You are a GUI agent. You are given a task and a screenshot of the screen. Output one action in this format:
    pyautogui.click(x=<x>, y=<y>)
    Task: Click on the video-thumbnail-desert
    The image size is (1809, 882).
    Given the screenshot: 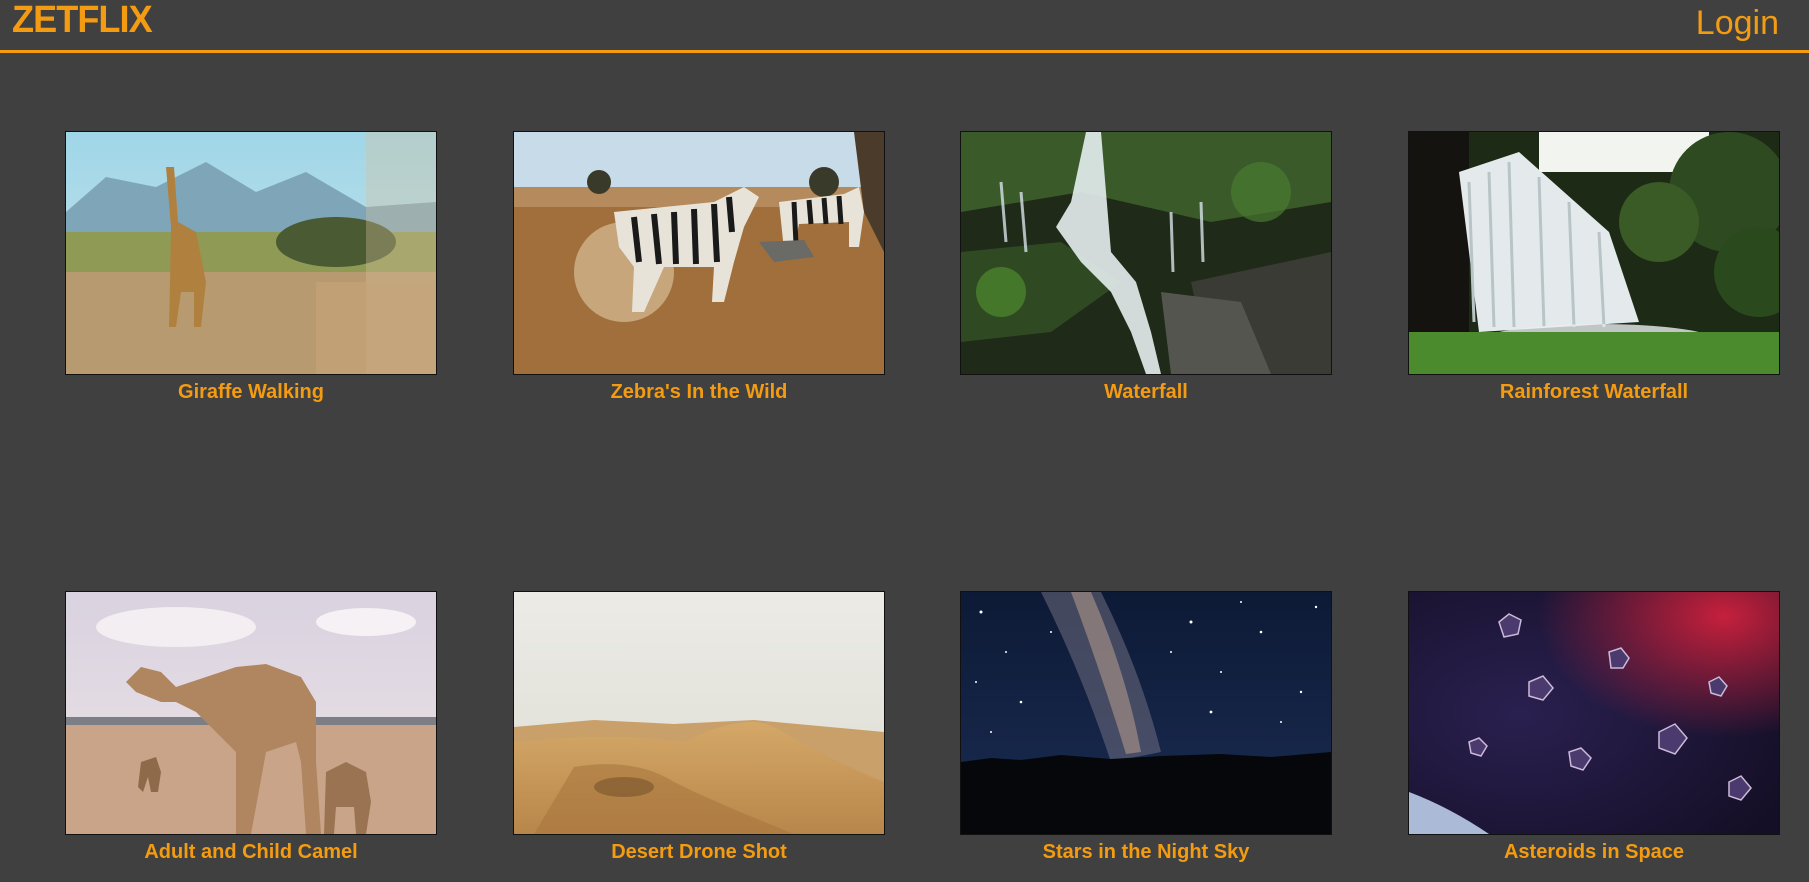 What is the action you would take?
    pyautogui.click(x=699, y=713)
    